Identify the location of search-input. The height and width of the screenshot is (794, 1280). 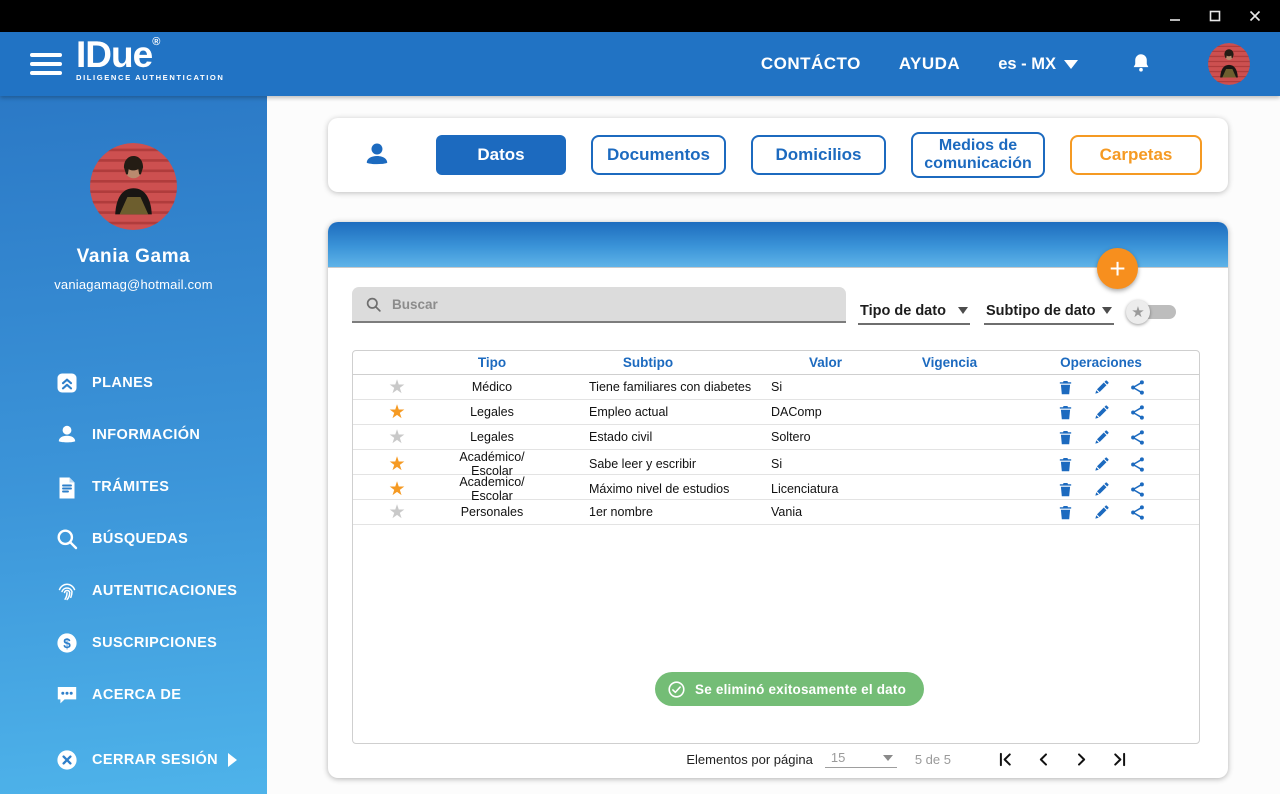
(602, 304).